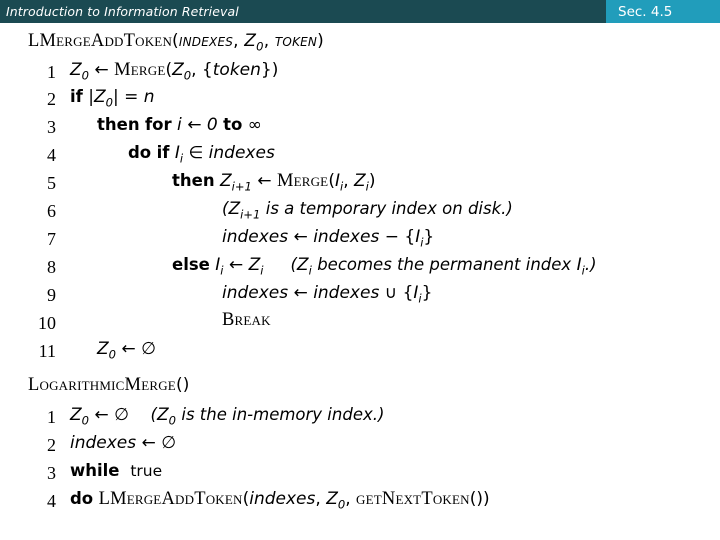 Image resolution: width=720 pixels, height=540 pixels. I want to click on code-line-1: Z0 ← Merge(Z0, {token}), so click(174, 71).